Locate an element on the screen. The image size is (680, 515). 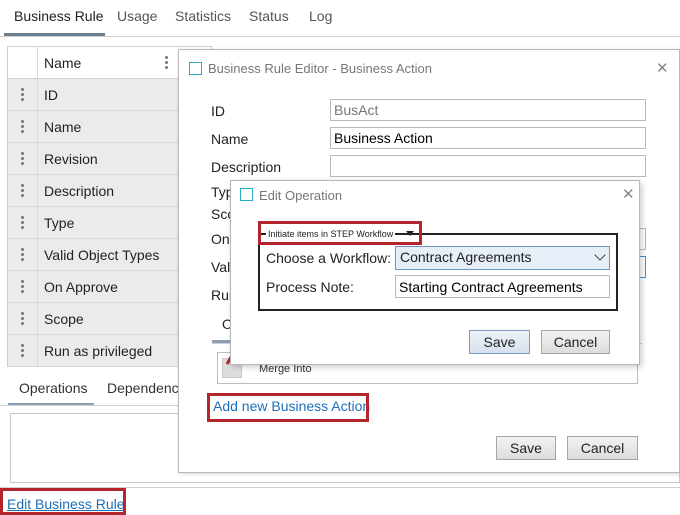
workflow-select-value: Contract Agreements is located at coordinates (466, 257).